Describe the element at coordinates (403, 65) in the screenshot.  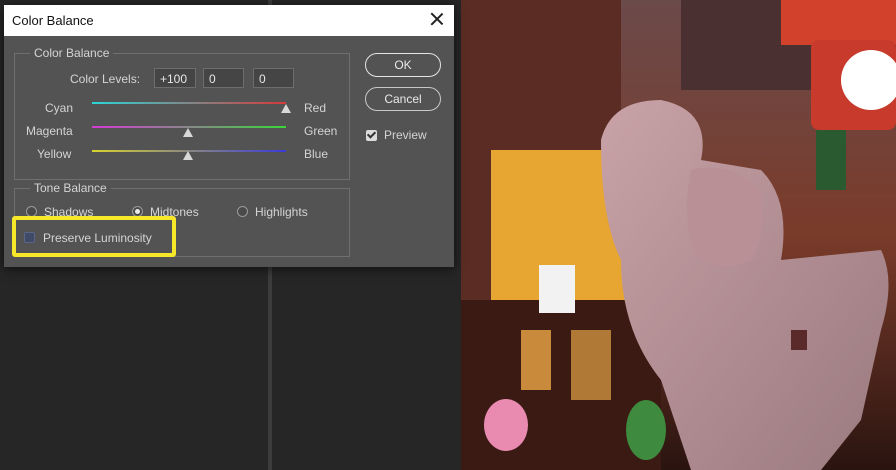
I see `ok-button: OK` at that location.